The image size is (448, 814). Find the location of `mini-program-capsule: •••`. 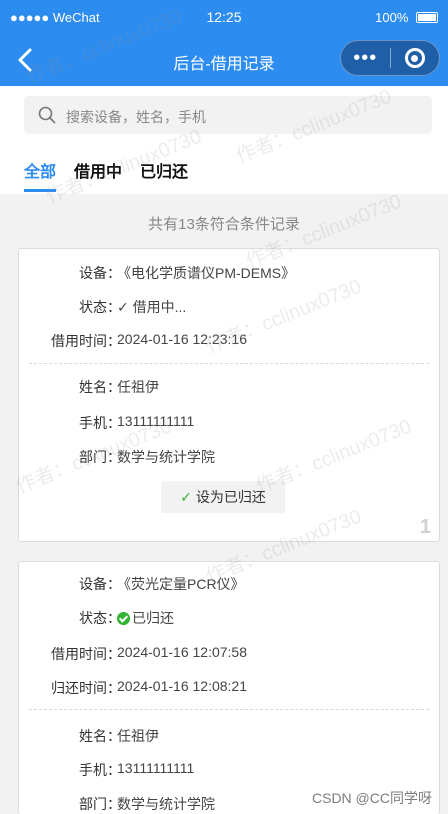

mini-program-capsule: ••• is located at coordinates (390, 58).